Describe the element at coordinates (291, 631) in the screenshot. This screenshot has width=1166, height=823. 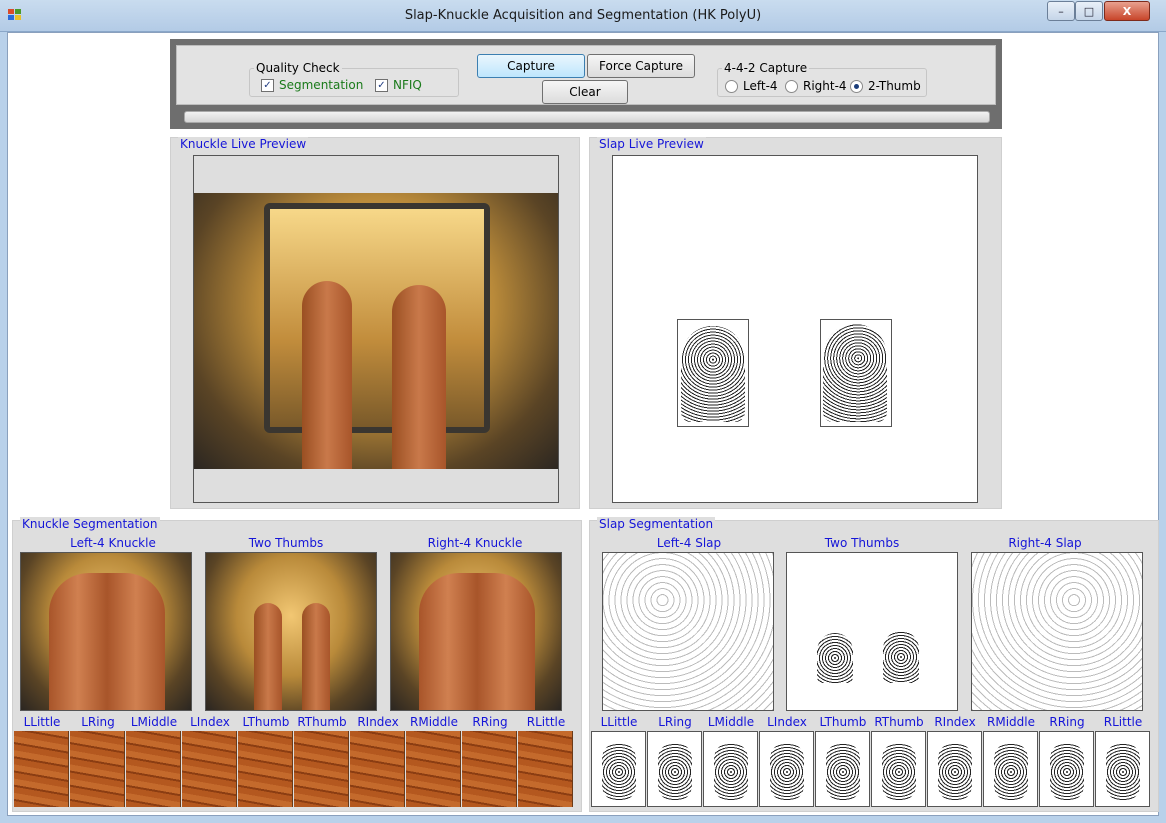
I see `knuckle-thumbs-image` at that location.